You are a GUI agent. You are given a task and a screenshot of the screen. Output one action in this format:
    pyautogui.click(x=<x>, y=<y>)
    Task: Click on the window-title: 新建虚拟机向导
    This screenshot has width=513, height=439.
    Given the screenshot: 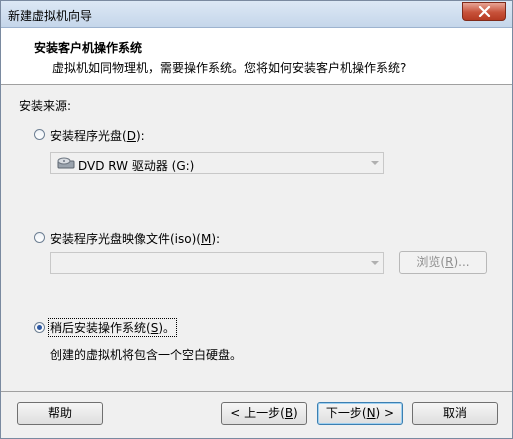 What is the action you would take?
    pyautogui.click(x=50, y=16)
    